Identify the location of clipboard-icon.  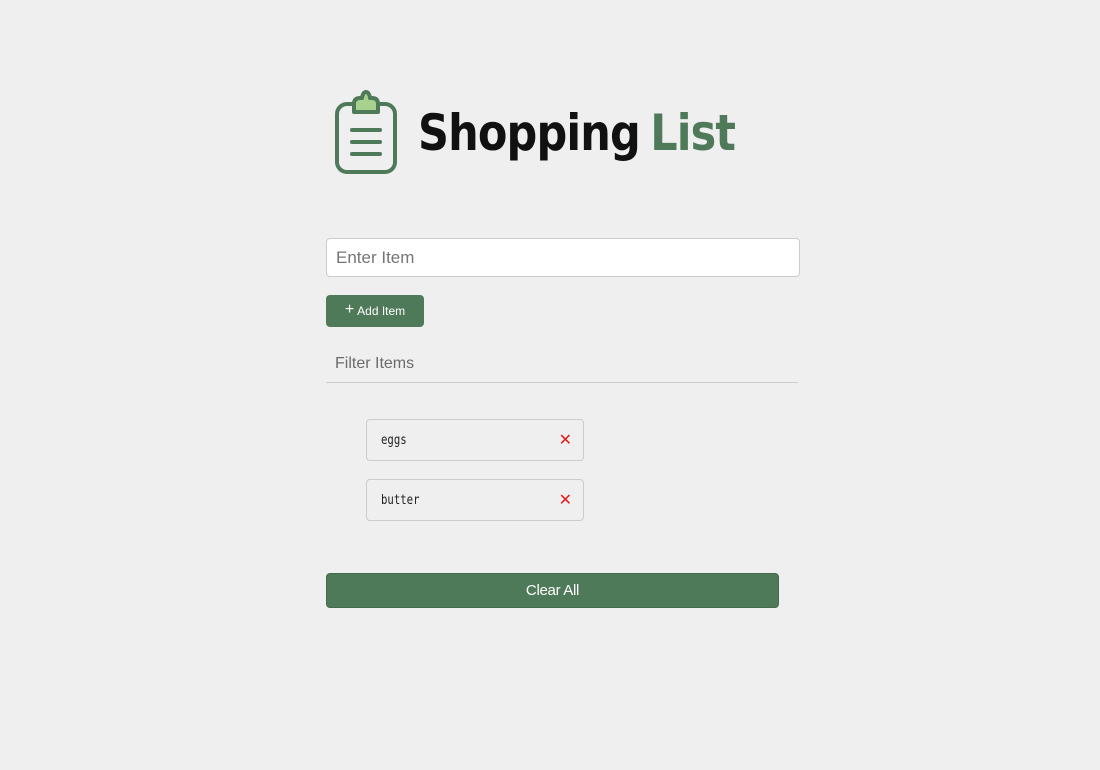
(366, 132).